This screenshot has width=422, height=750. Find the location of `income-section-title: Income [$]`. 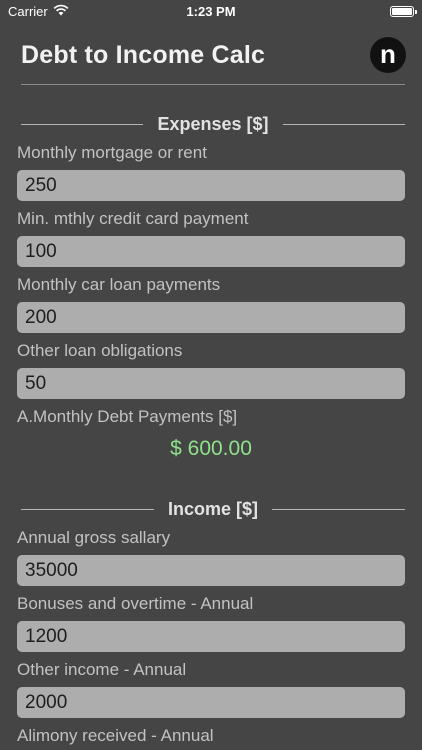

income-section-title: Income [$] is located at coordinates (213, 508).